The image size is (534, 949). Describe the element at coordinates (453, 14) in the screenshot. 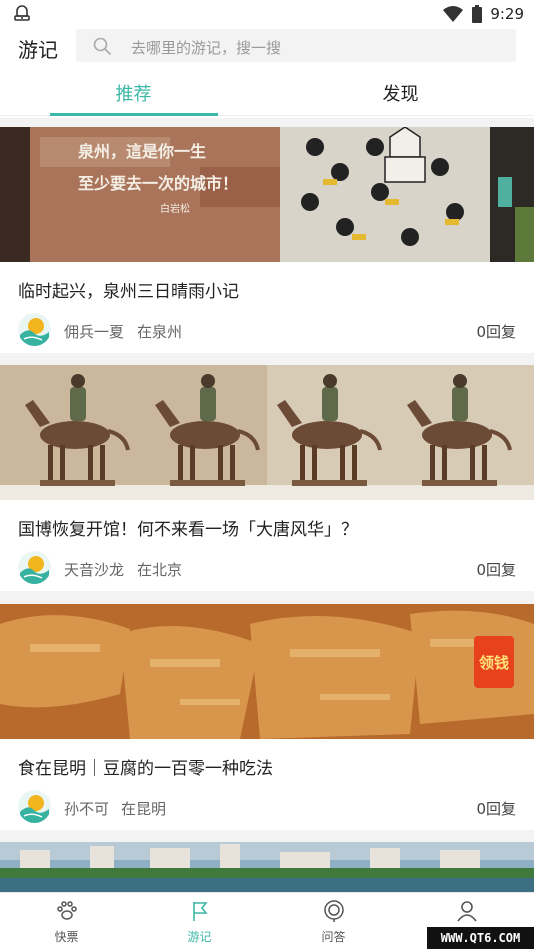

I see `wifi-icon` at that location.